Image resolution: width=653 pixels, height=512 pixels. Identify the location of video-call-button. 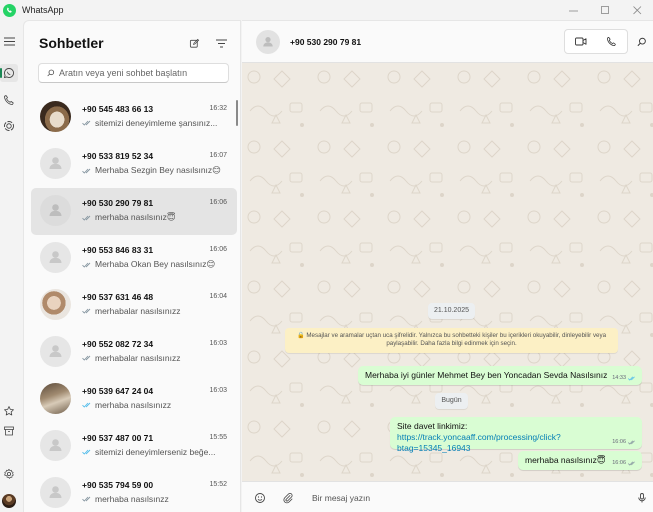
(580, 41).